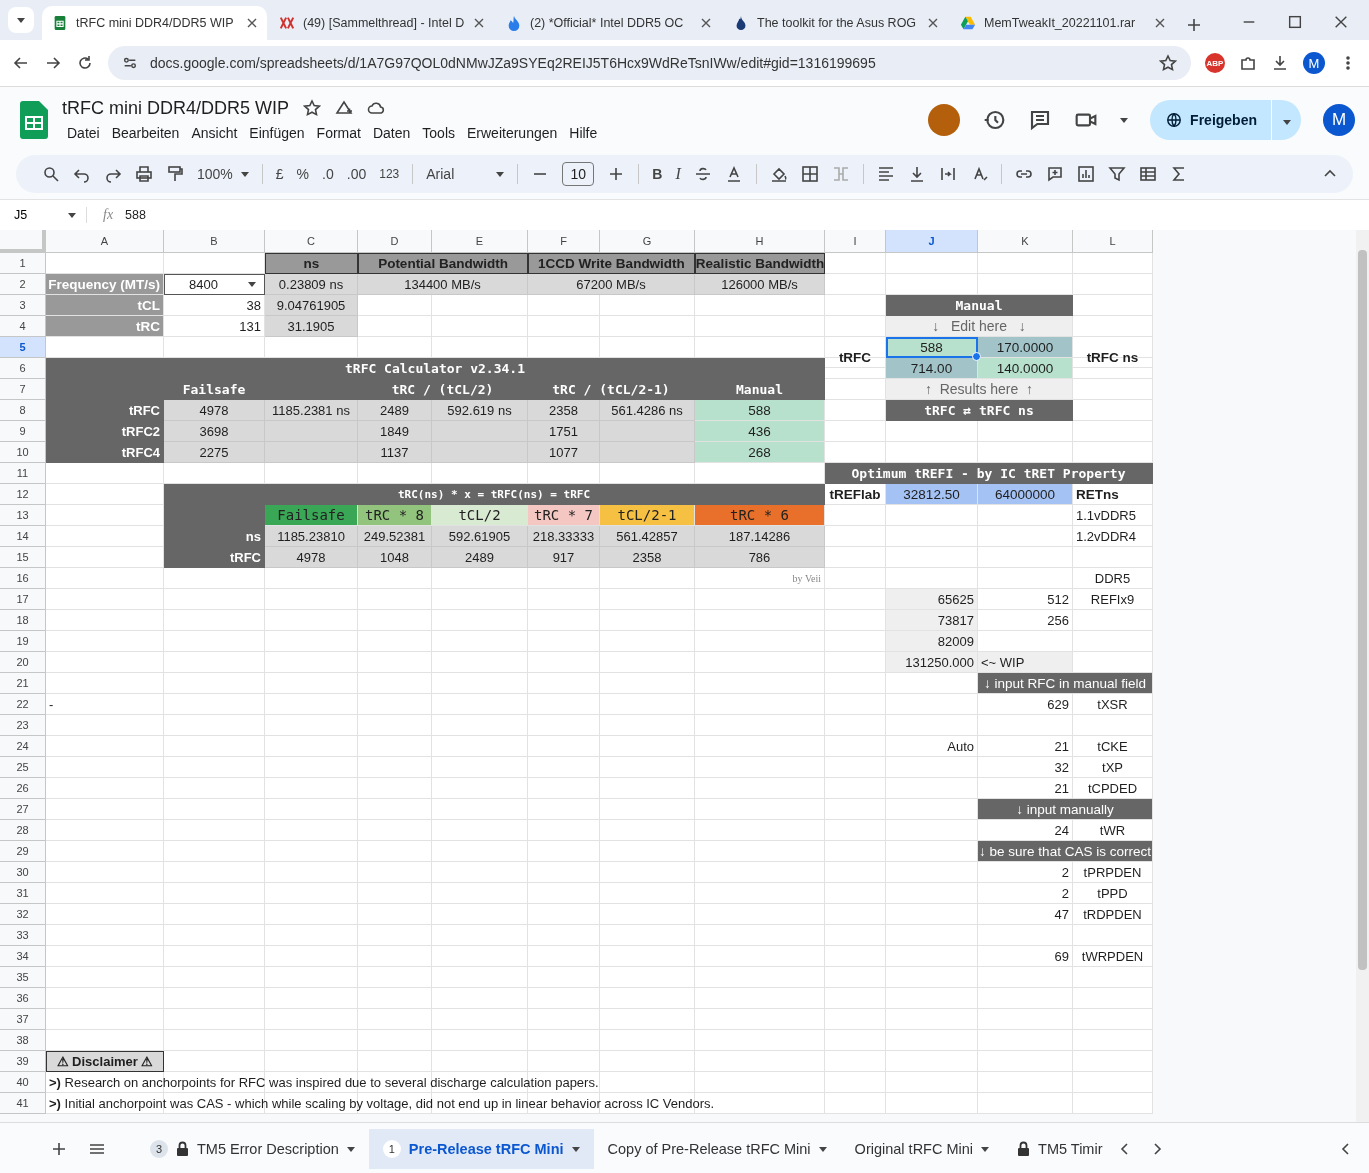 The height and width of the screenshot is (1173, 1369). Describe the element at coordinates (23, 935) in the screenshot. I see `row-header: 33` at that location.